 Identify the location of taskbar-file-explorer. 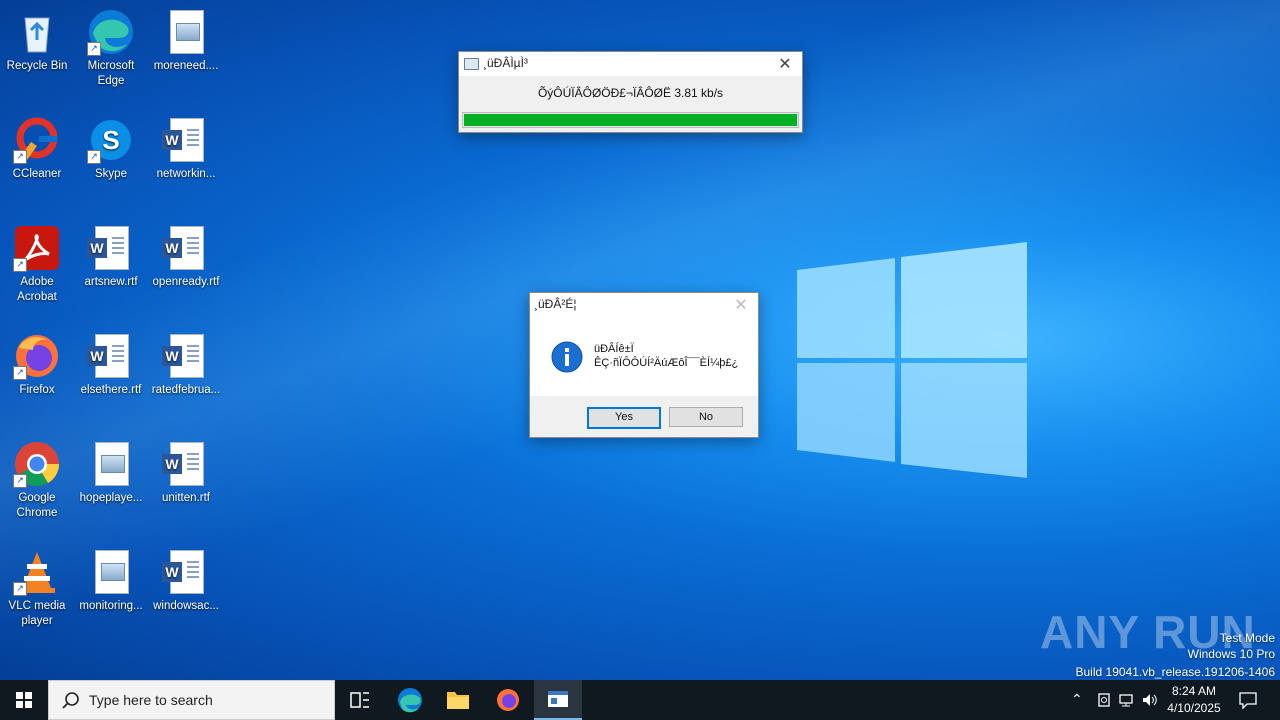
(458, 700).